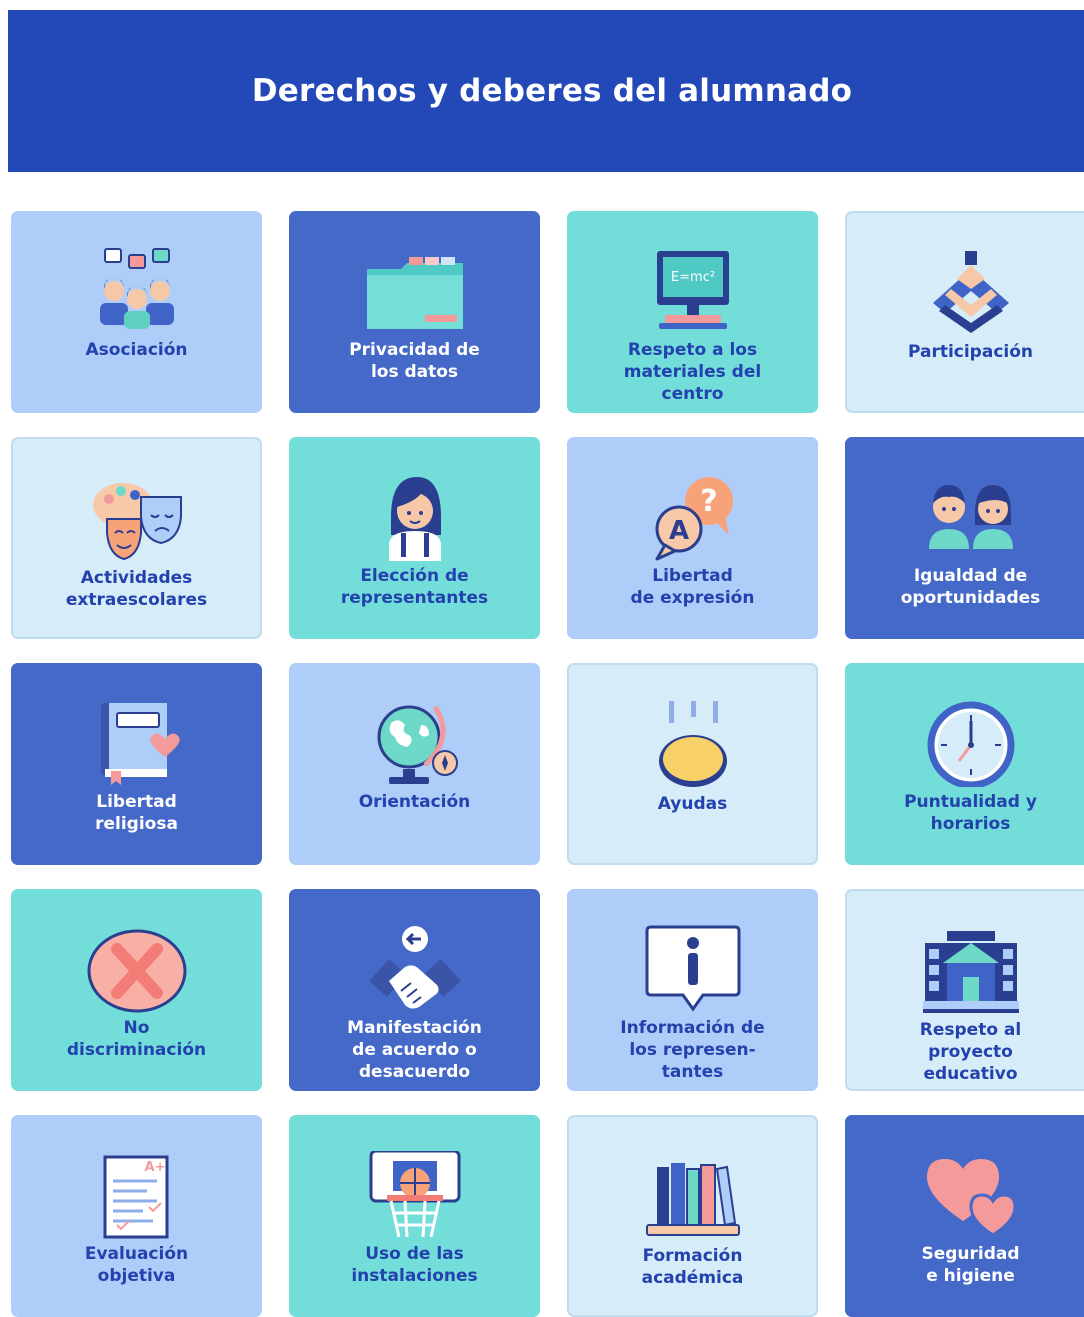  What do you see at coordinates (414, 361) in the screenshot?
I see `card-label: Privacidad de los datos` at bounding box center [414, 361].